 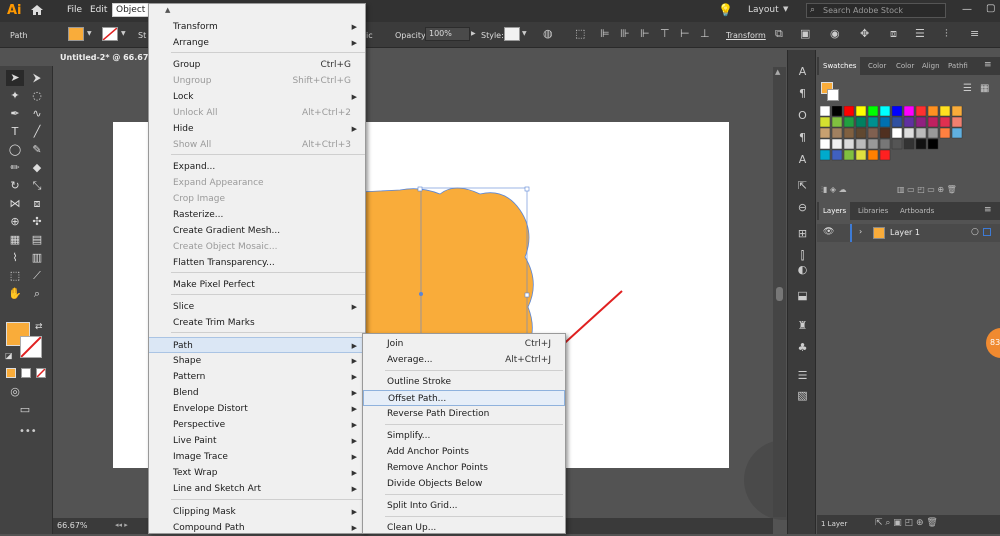 What do you see at coordinates (625, 33) in the screenshot?
I see `align-center-icon: ⊪` at bounding box center [625, 33].